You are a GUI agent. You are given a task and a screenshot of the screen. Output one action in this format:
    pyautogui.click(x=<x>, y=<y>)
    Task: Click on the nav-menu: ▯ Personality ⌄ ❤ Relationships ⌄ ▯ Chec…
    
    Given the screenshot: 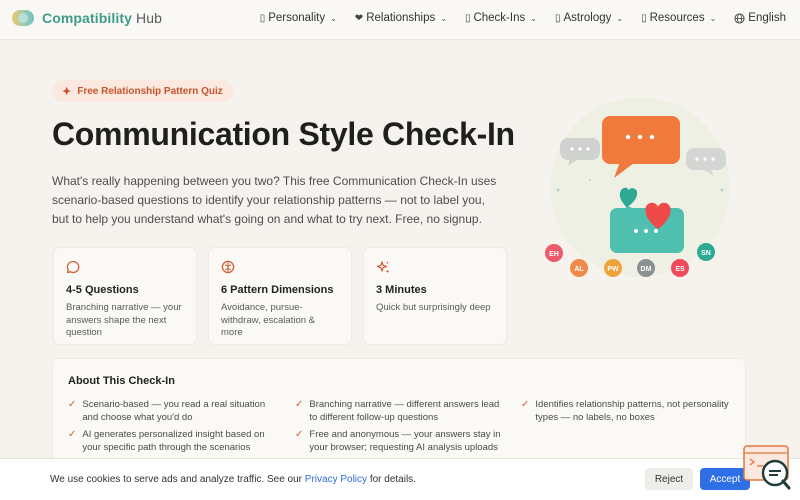 What is the action you would take?
    pyautogui.click(x=523, y=18)
    